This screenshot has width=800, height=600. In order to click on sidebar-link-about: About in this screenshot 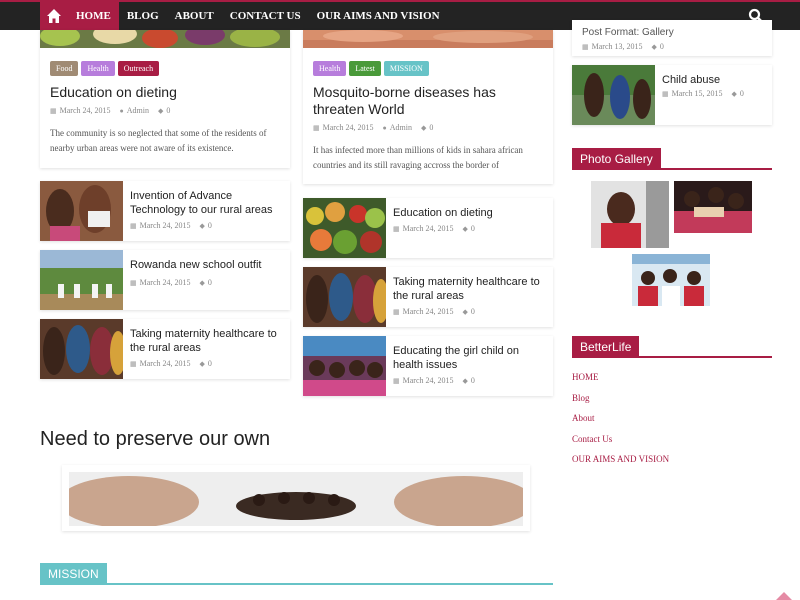, I will do `click(620, 423)`.